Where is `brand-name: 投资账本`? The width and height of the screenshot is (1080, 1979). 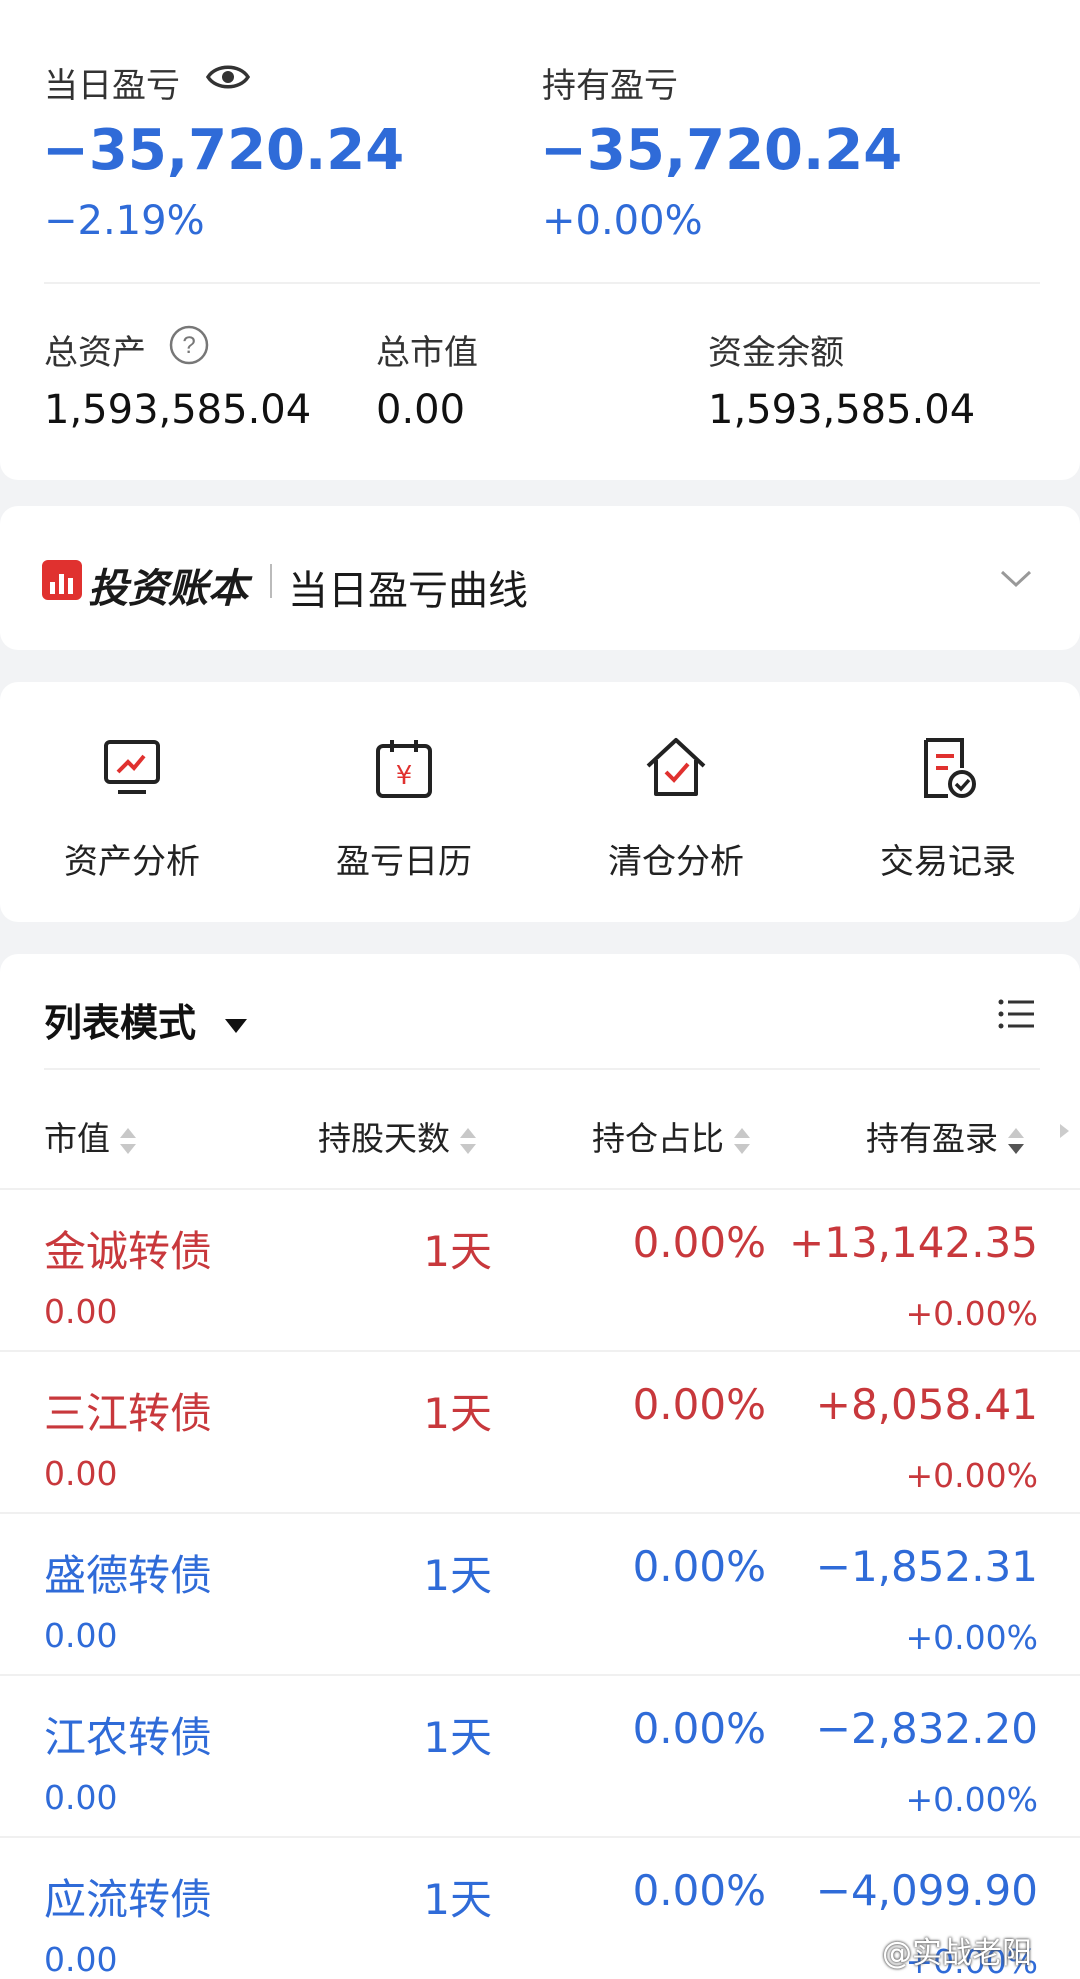 brand-name: 投资账本 is located at coordinates (168, 589).